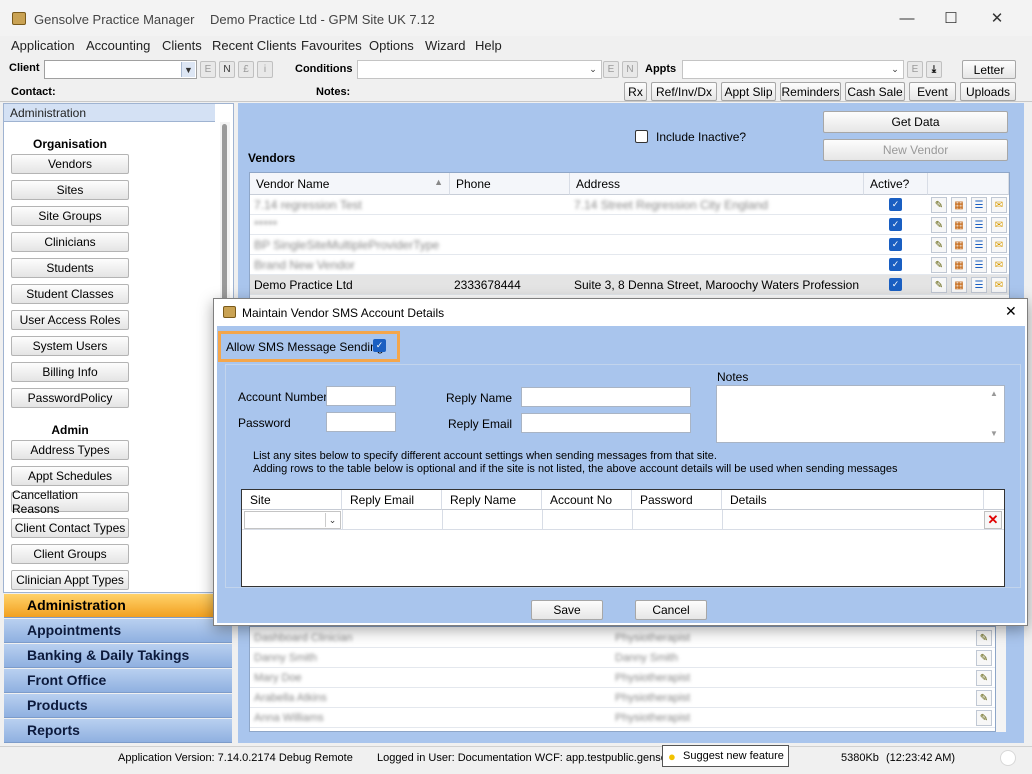 The width and height of the screenshot is (1032, 774). What do you see at coordinates (510, 184) in the screenshot?
I see `col-phone: Phone` at bounding box center [510, 184].